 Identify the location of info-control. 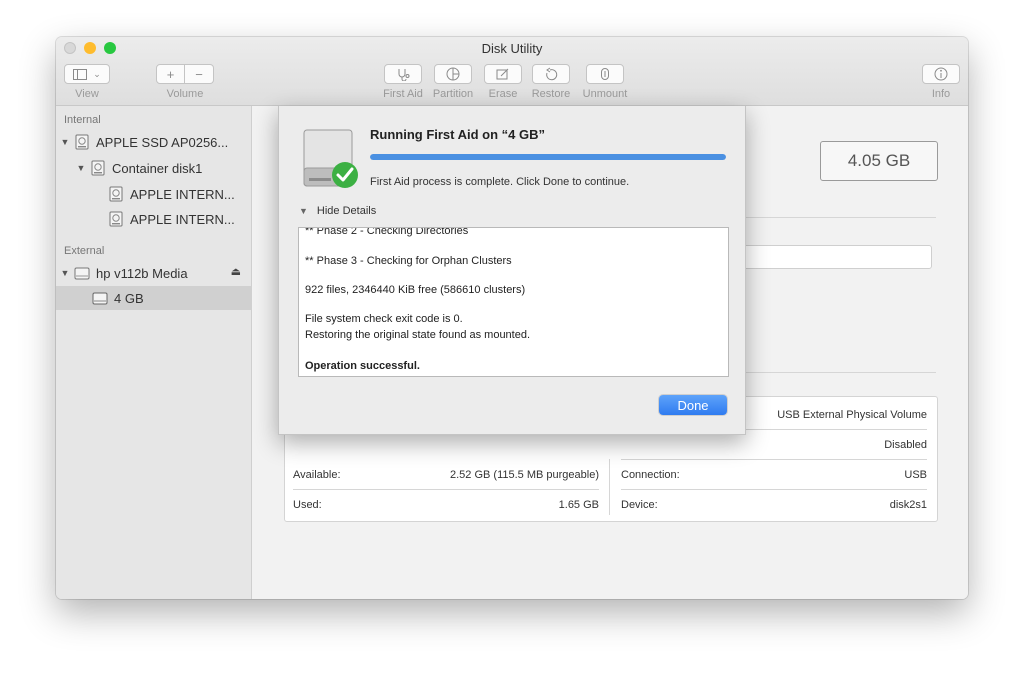
(941, 74).